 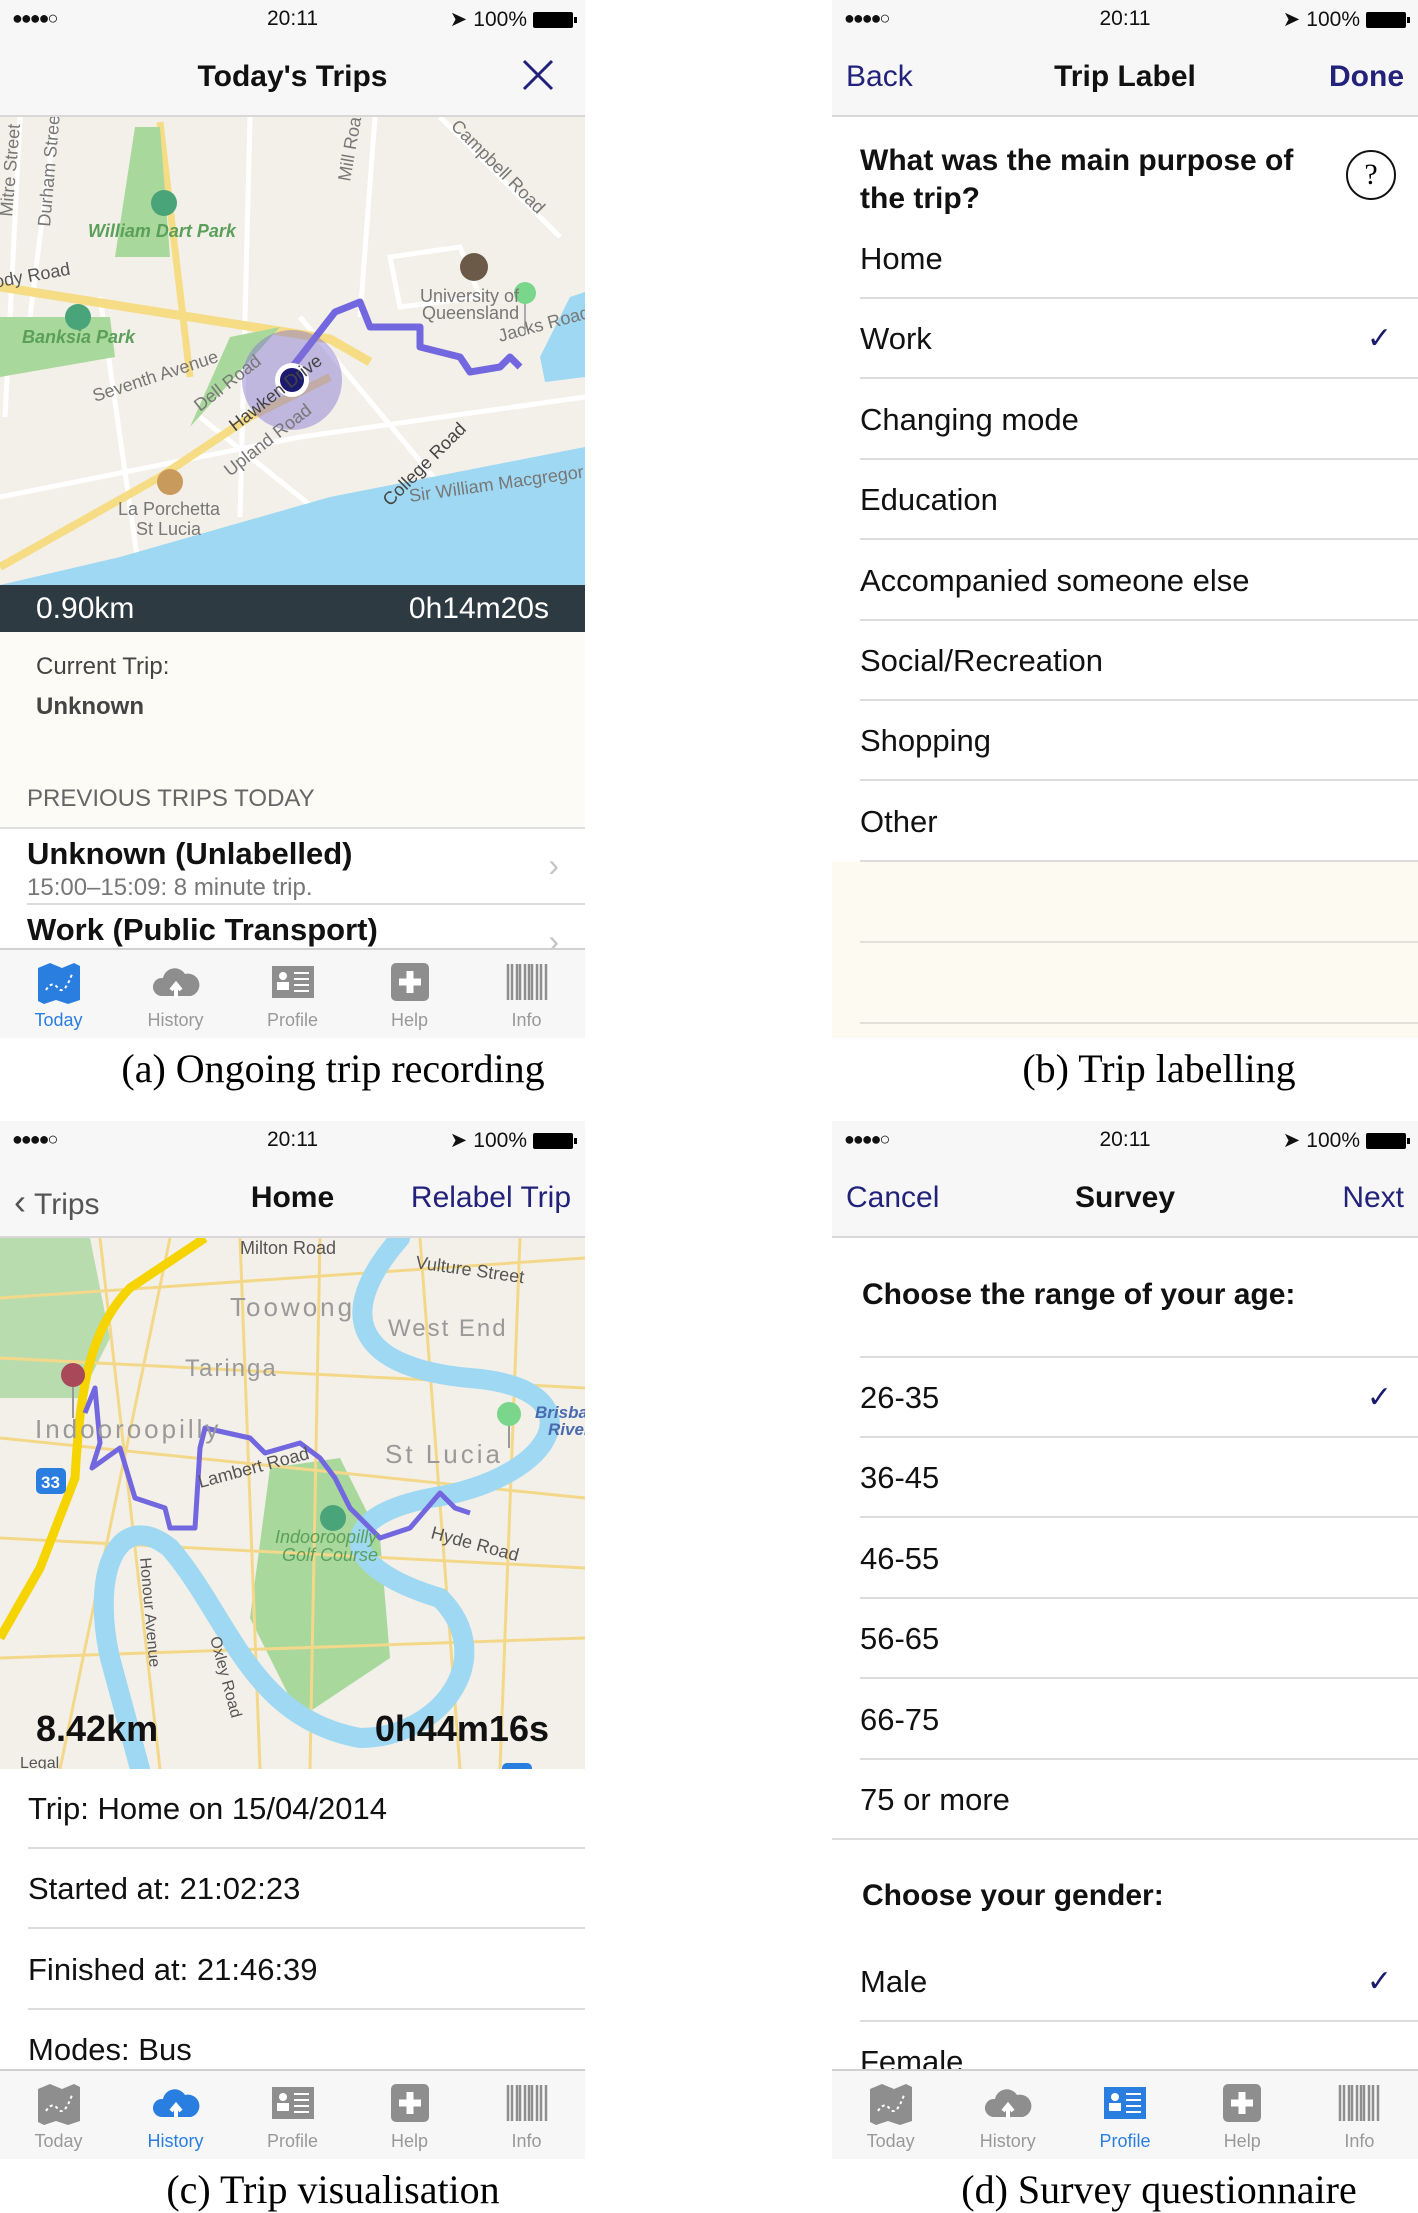 What do you see at coordinates (491, 1198) in the screenshot?
I see `relabel-trip-button: Relabel Trip` at bounding box center [491, 1198].